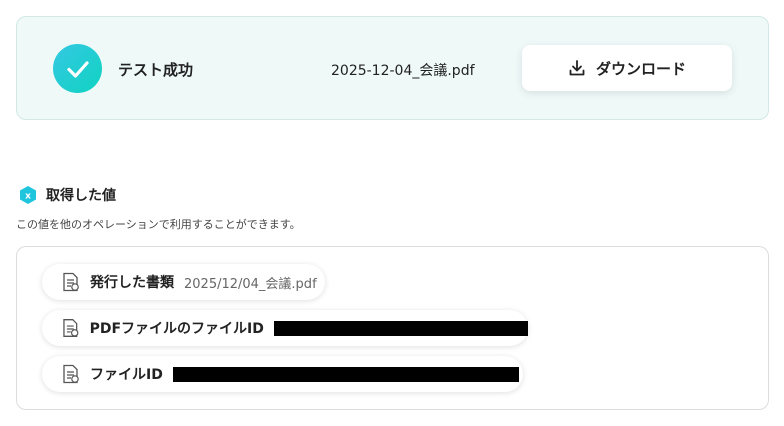 This screenshot has height=426, width=784. I want to click on test-status-label: テスト成功, so click(156, 70).